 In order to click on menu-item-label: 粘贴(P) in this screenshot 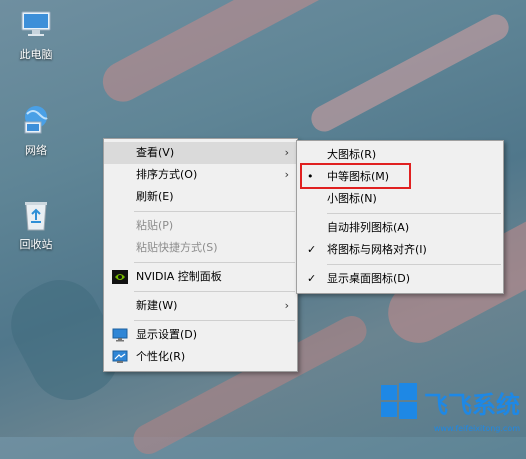, I will do `click(155, 225)`.